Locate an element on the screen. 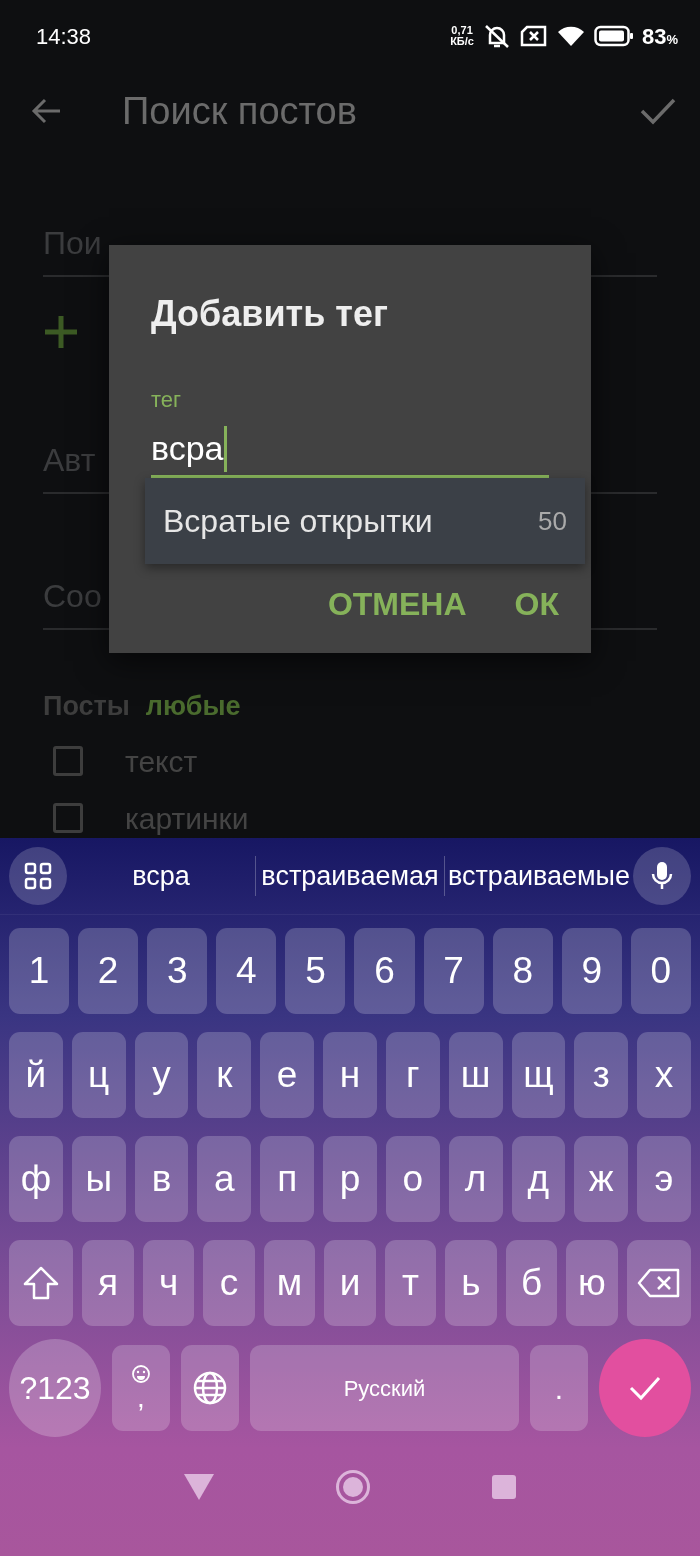  field-label: тег is located at coordinates (167, 400).